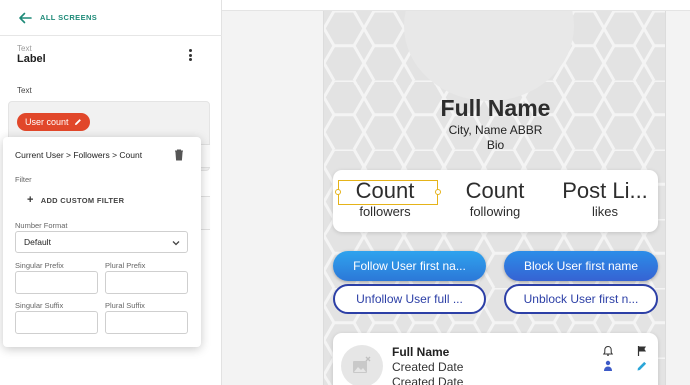 Image resolution: width=690 pixels, height=385 pixels. What do you see at coordinates (495, 211) in the screenshot?
I see `following-label: following` at bounding box center [495, 211].